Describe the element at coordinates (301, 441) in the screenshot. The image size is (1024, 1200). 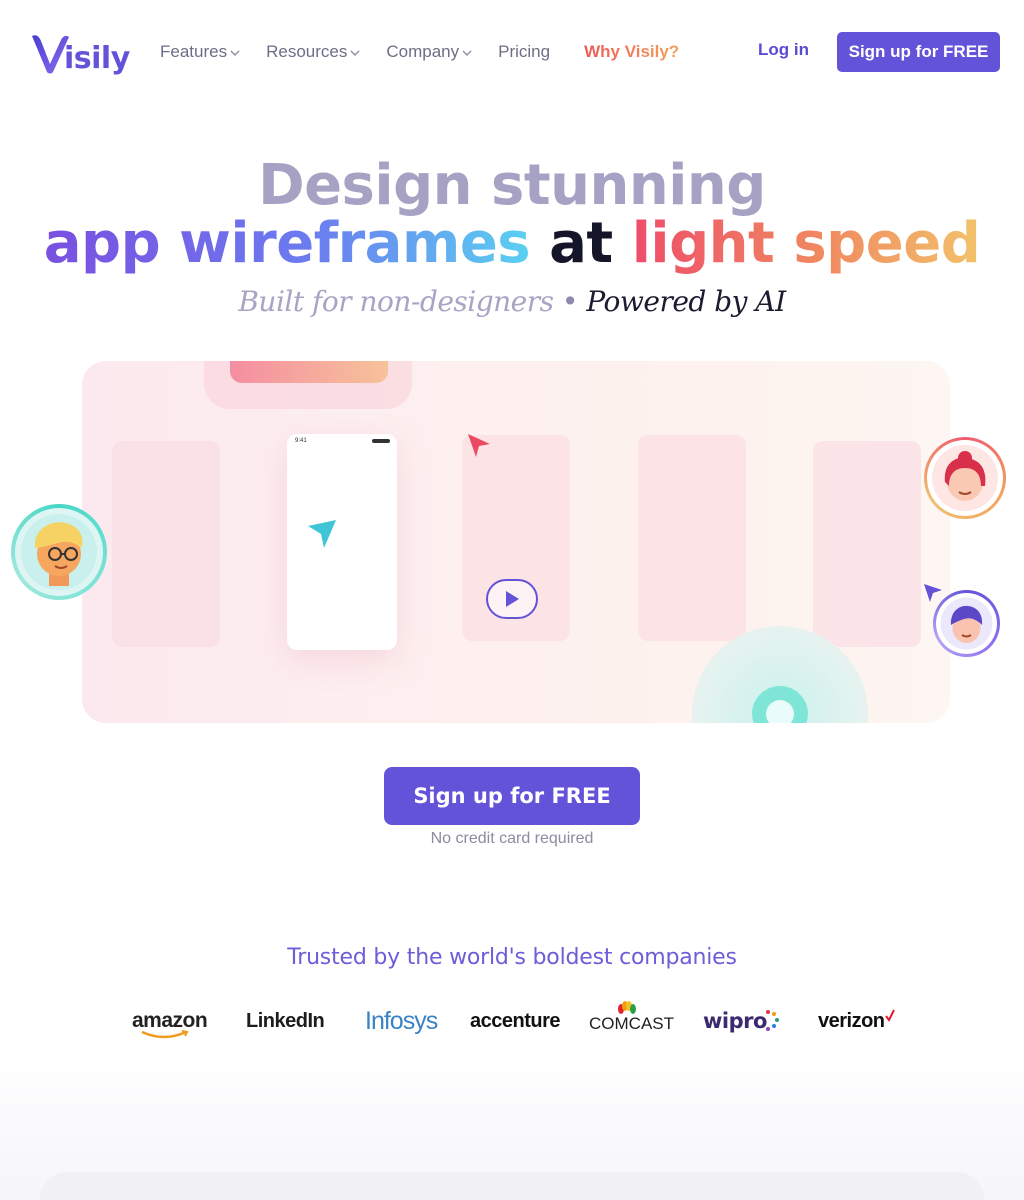
I see `phone-status-time: 9:41` at that location.